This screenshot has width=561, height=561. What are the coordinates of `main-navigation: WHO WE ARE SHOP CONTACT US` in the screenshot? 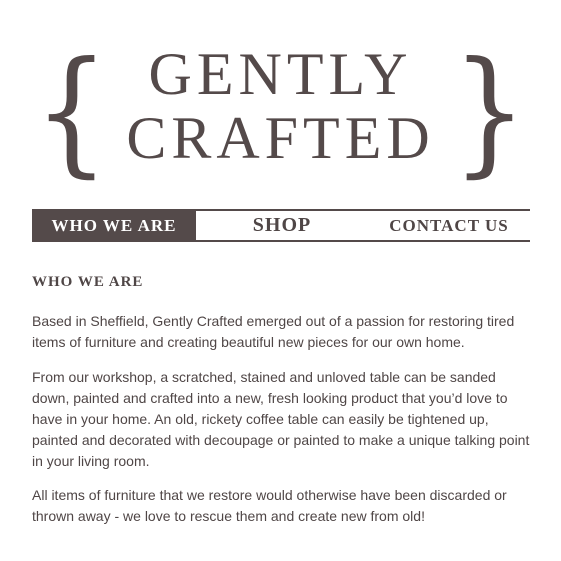 It's located at (281, 225).